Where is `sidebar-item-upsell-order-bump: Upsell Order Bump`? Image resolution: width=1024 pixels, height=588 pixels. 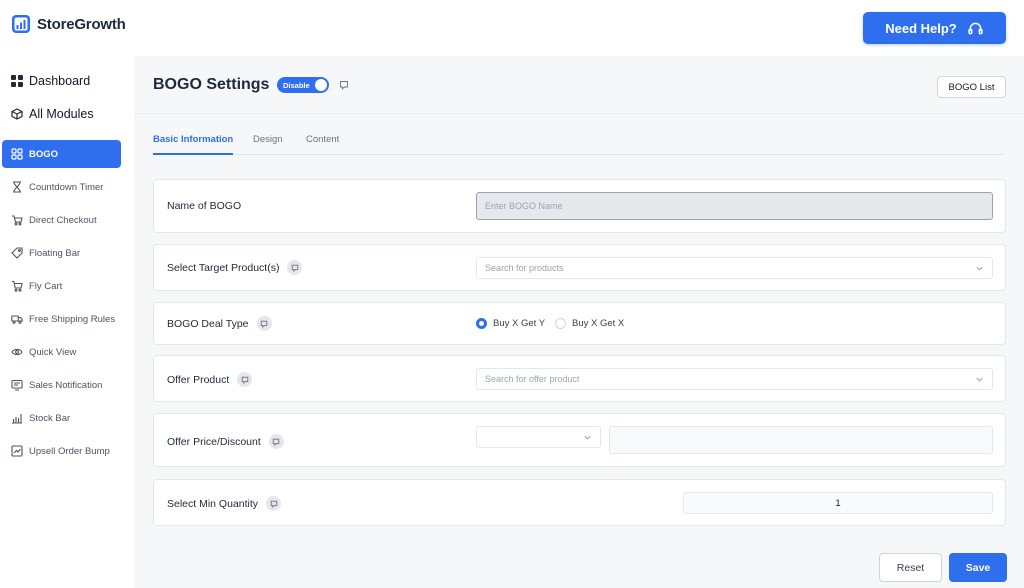
sidebar-item-upsell-order-bump: Upsell Order Bump is located at coordinates (61, 451).